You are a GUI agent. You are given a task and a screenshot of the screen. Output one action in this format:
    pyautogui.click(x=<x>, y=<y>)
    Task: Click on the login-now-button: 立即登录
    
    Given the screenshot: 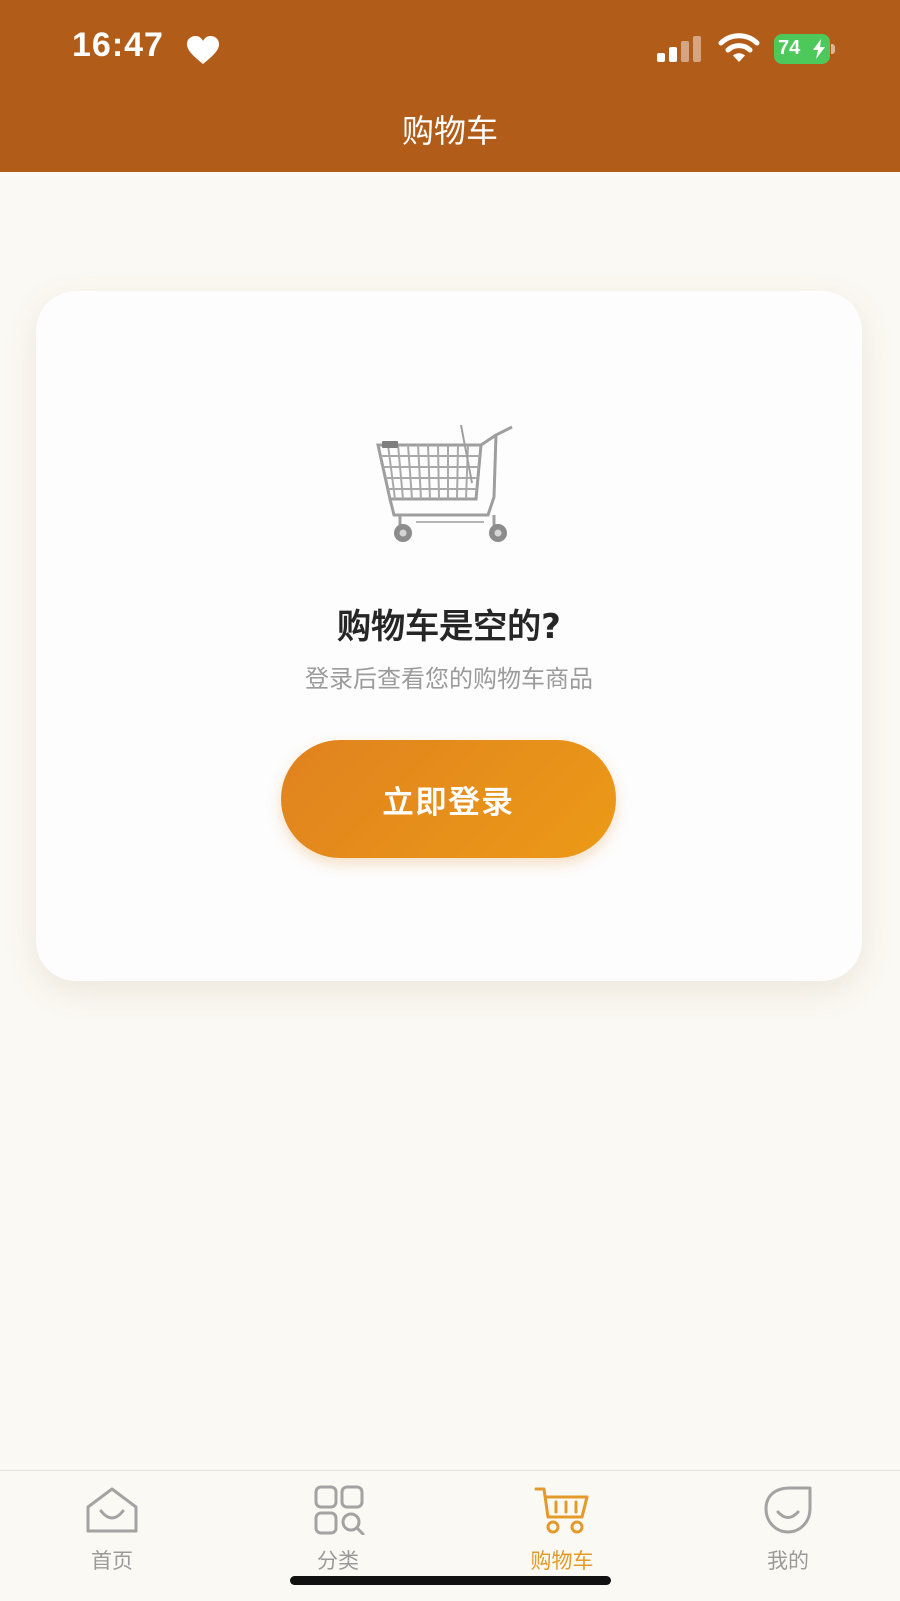 What is the action you would take?
    pyautogui.click(x=448, y=799)
    